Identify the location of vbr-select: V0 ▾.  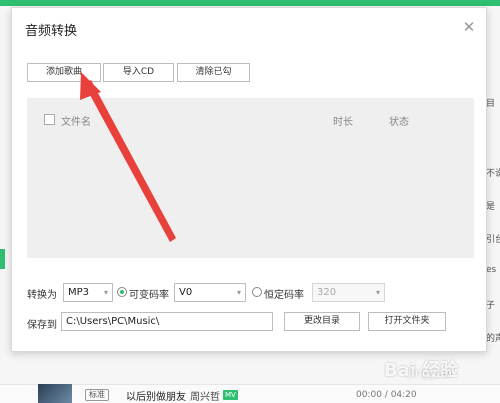
(210, 292).